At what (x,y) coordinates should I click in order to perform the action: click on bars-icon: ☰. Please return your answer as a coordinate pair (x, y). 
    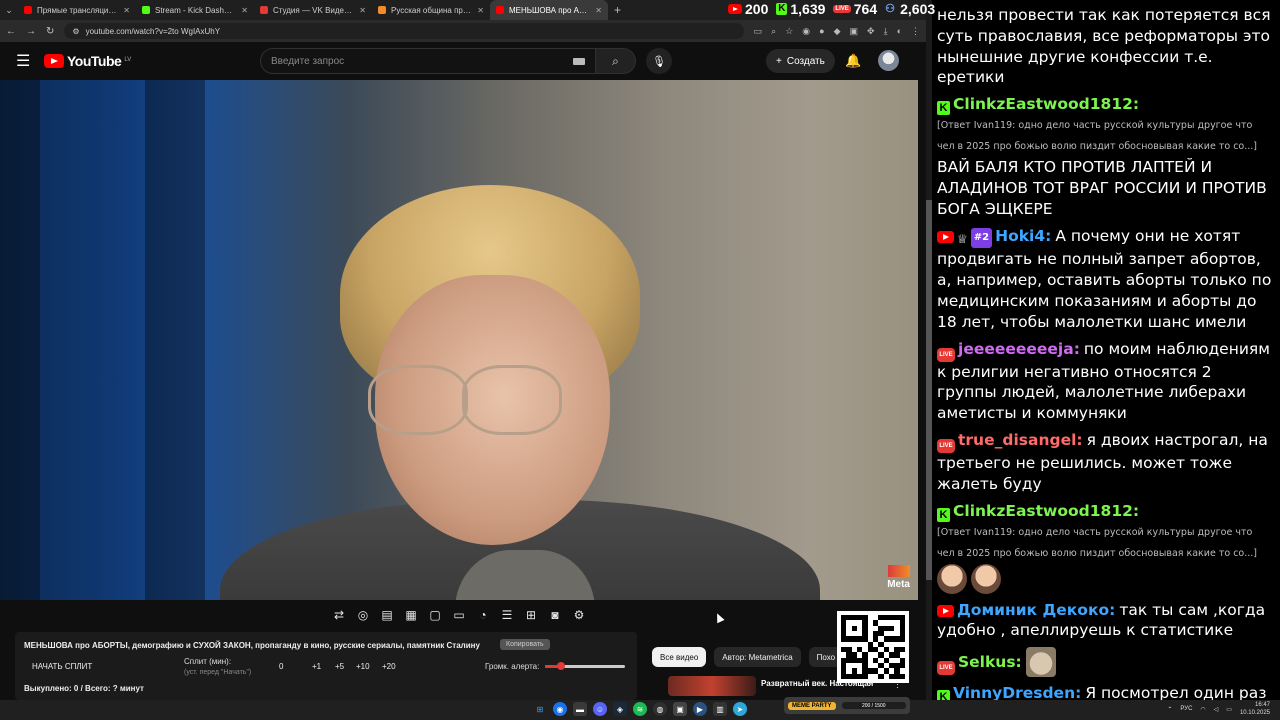
    Looking at the image, I should click on (507, 615).